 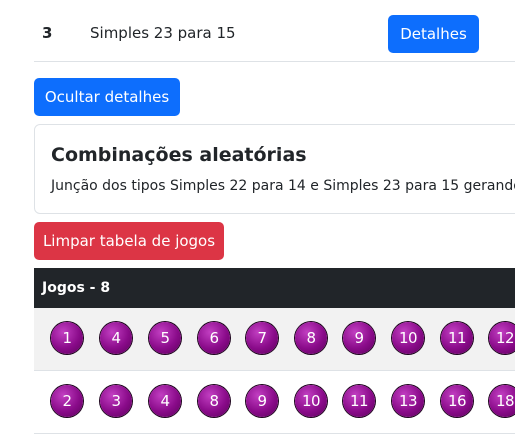 What do you see at coordinates (67, 338) in the screenshot?
I see `number-ball: 1` at bounding box center [67, 338].